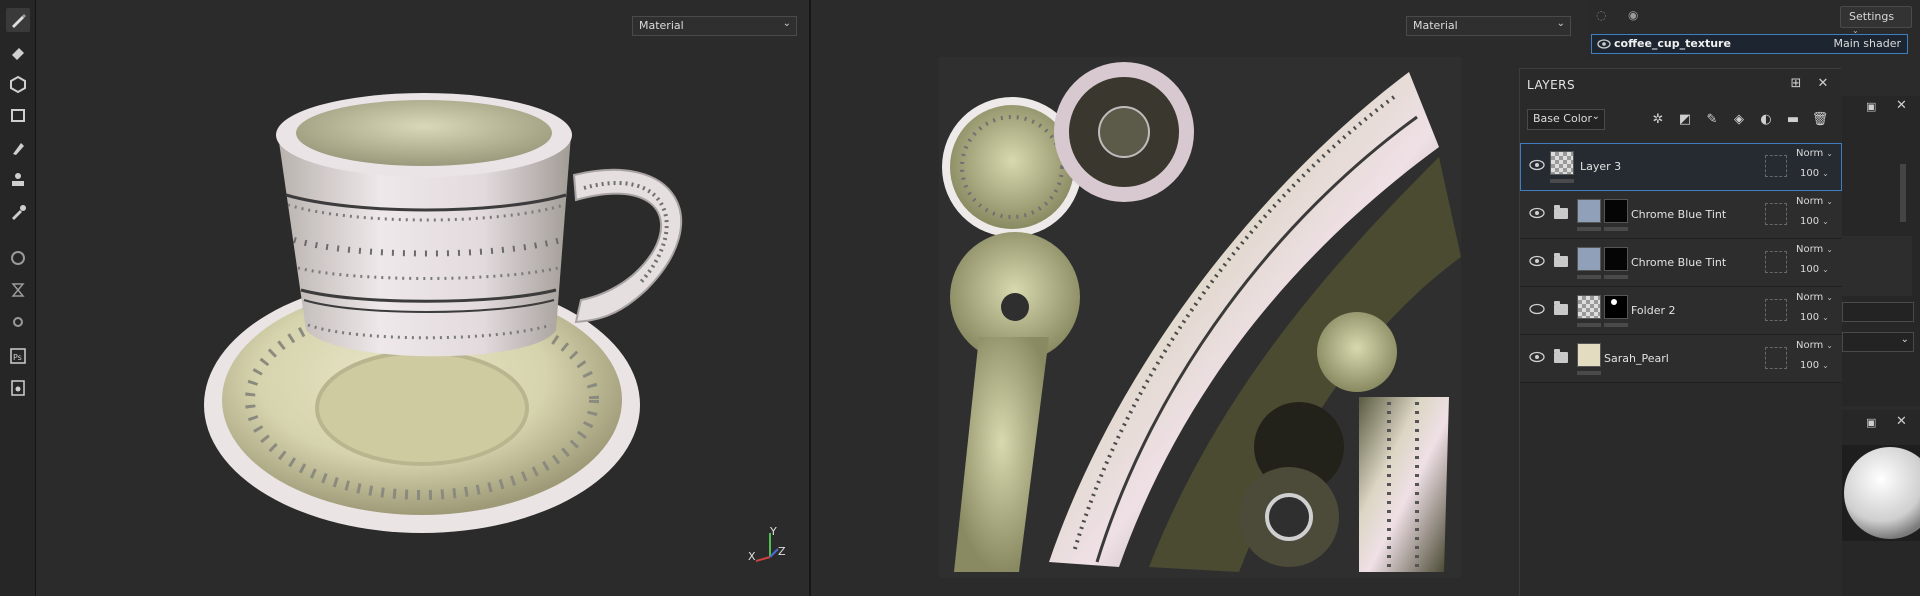  Describe the element at coordinates (1681, 359) in the screenshot. I see `layer-row: Sarah_Pearl Norm ⌄ 100 ⌄` at that location.